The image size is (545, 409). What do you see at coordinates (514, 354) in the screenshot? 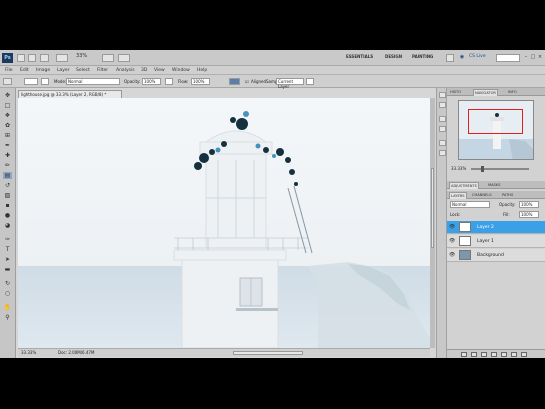
I see `new-layer-icon` at bounding box center [514, 354].